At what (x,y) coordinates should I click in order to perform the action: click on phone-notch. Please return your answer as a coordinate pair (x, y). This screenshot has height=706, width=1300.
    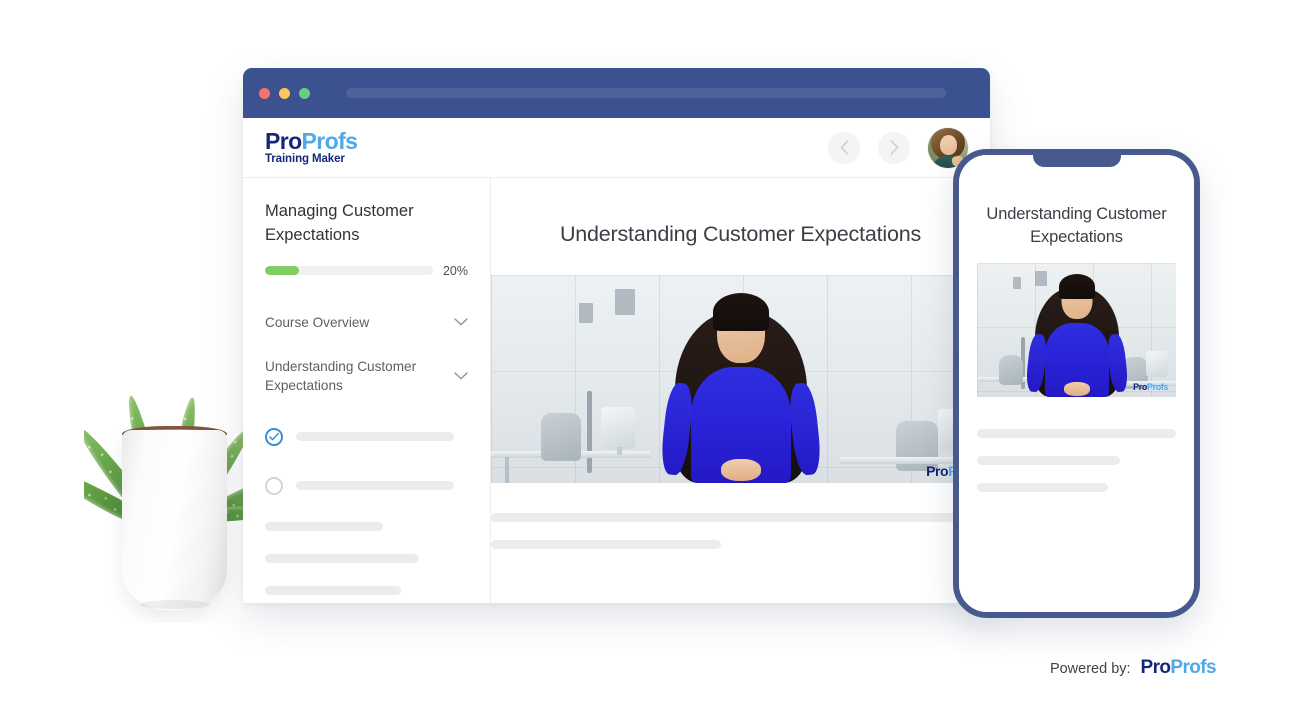
    Looking at the image, I should click on (1076, 161).